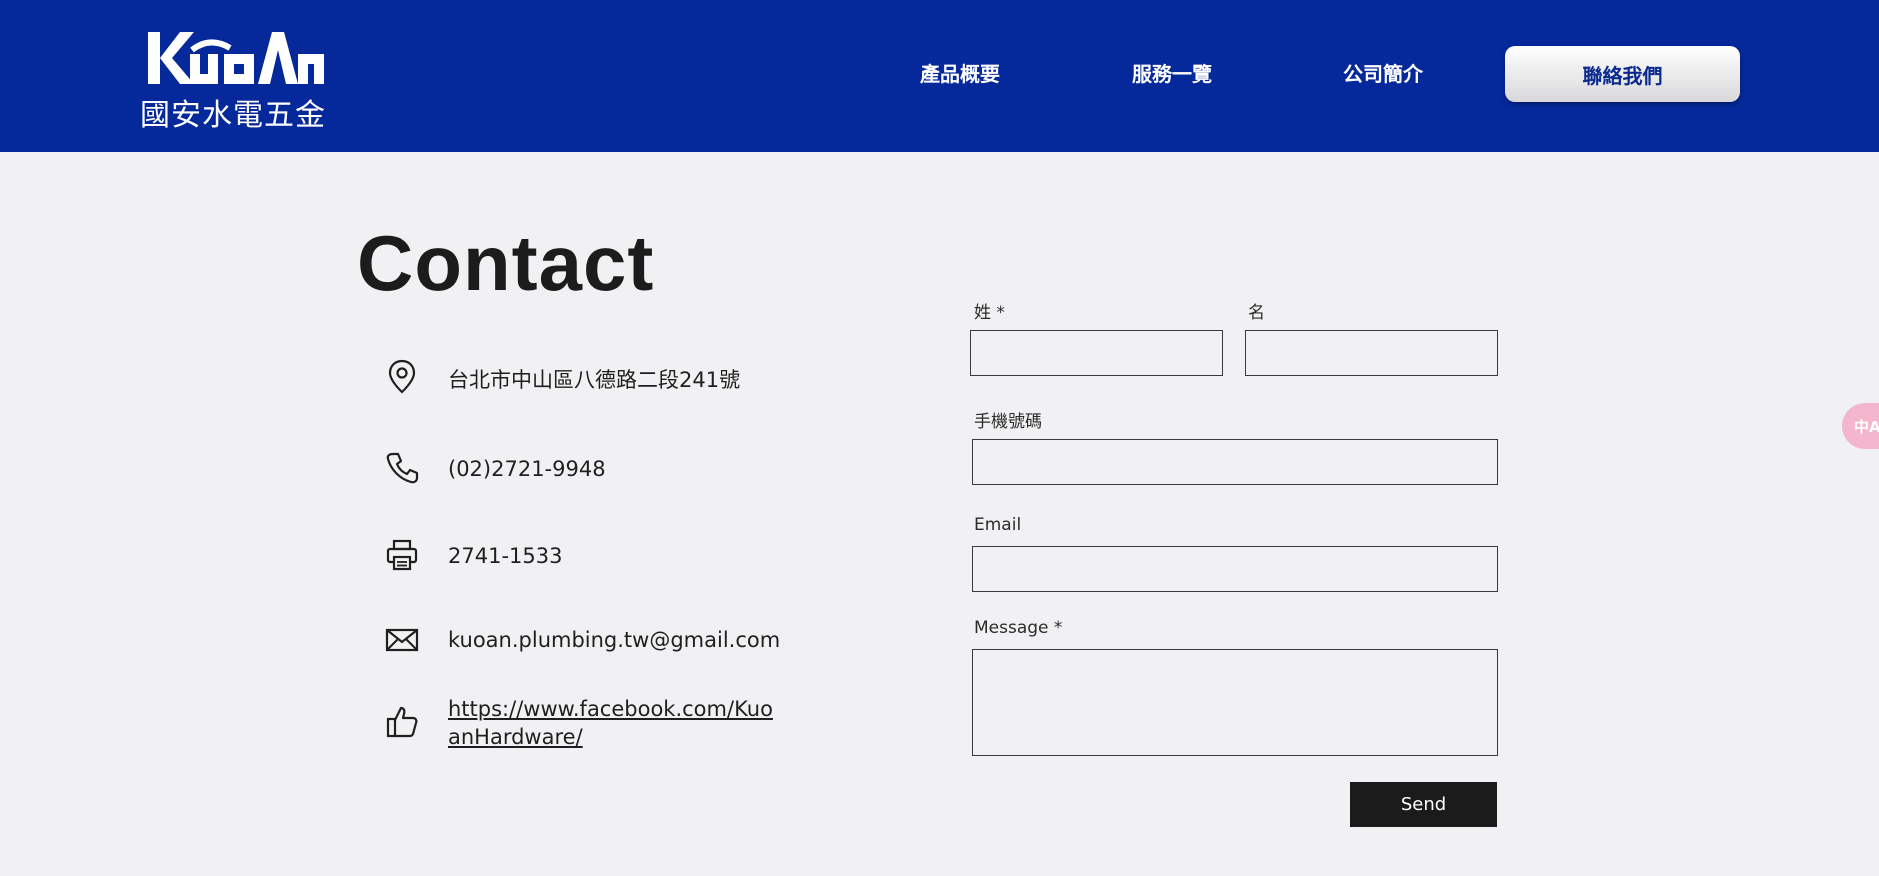  Describe the element at coordinates (1172, 72) in the screenshot. I see `nav-item-services: 服務一覽` at that location.